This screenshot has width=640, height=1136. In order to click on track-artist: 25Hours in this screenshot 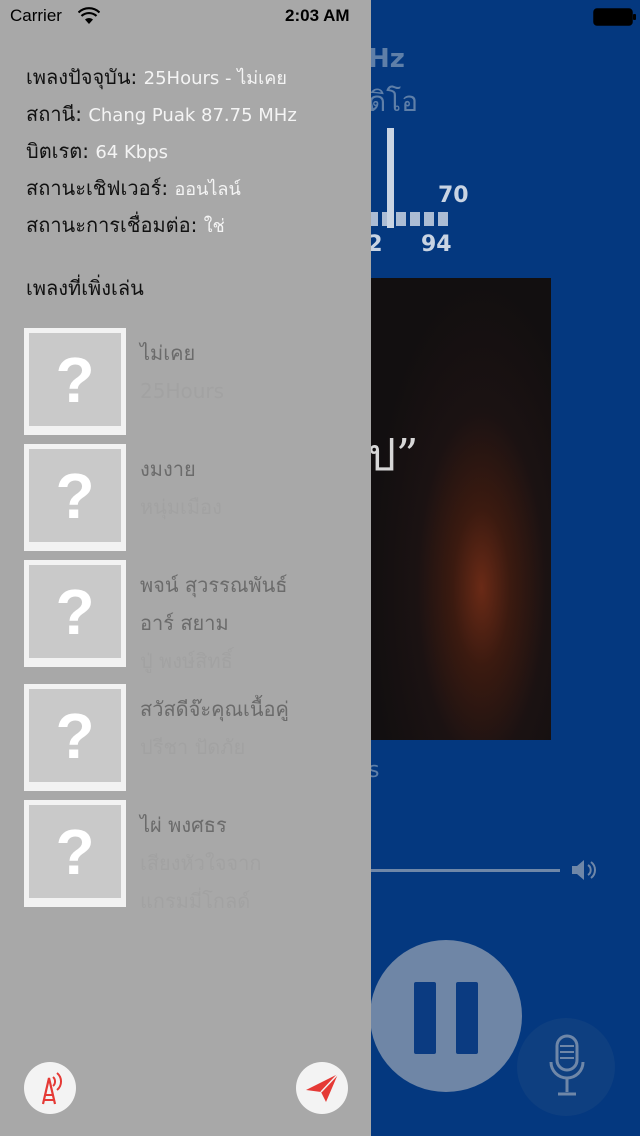, I will do `click(182, 391)`.